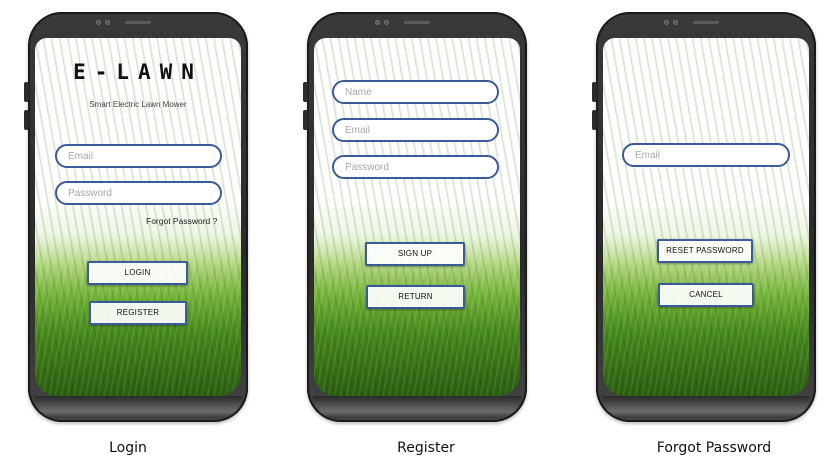 The image size is (830, 467). Describe the element at coordinates (426, 448) in the screenshot. I see `register-caption: Register` at that location.